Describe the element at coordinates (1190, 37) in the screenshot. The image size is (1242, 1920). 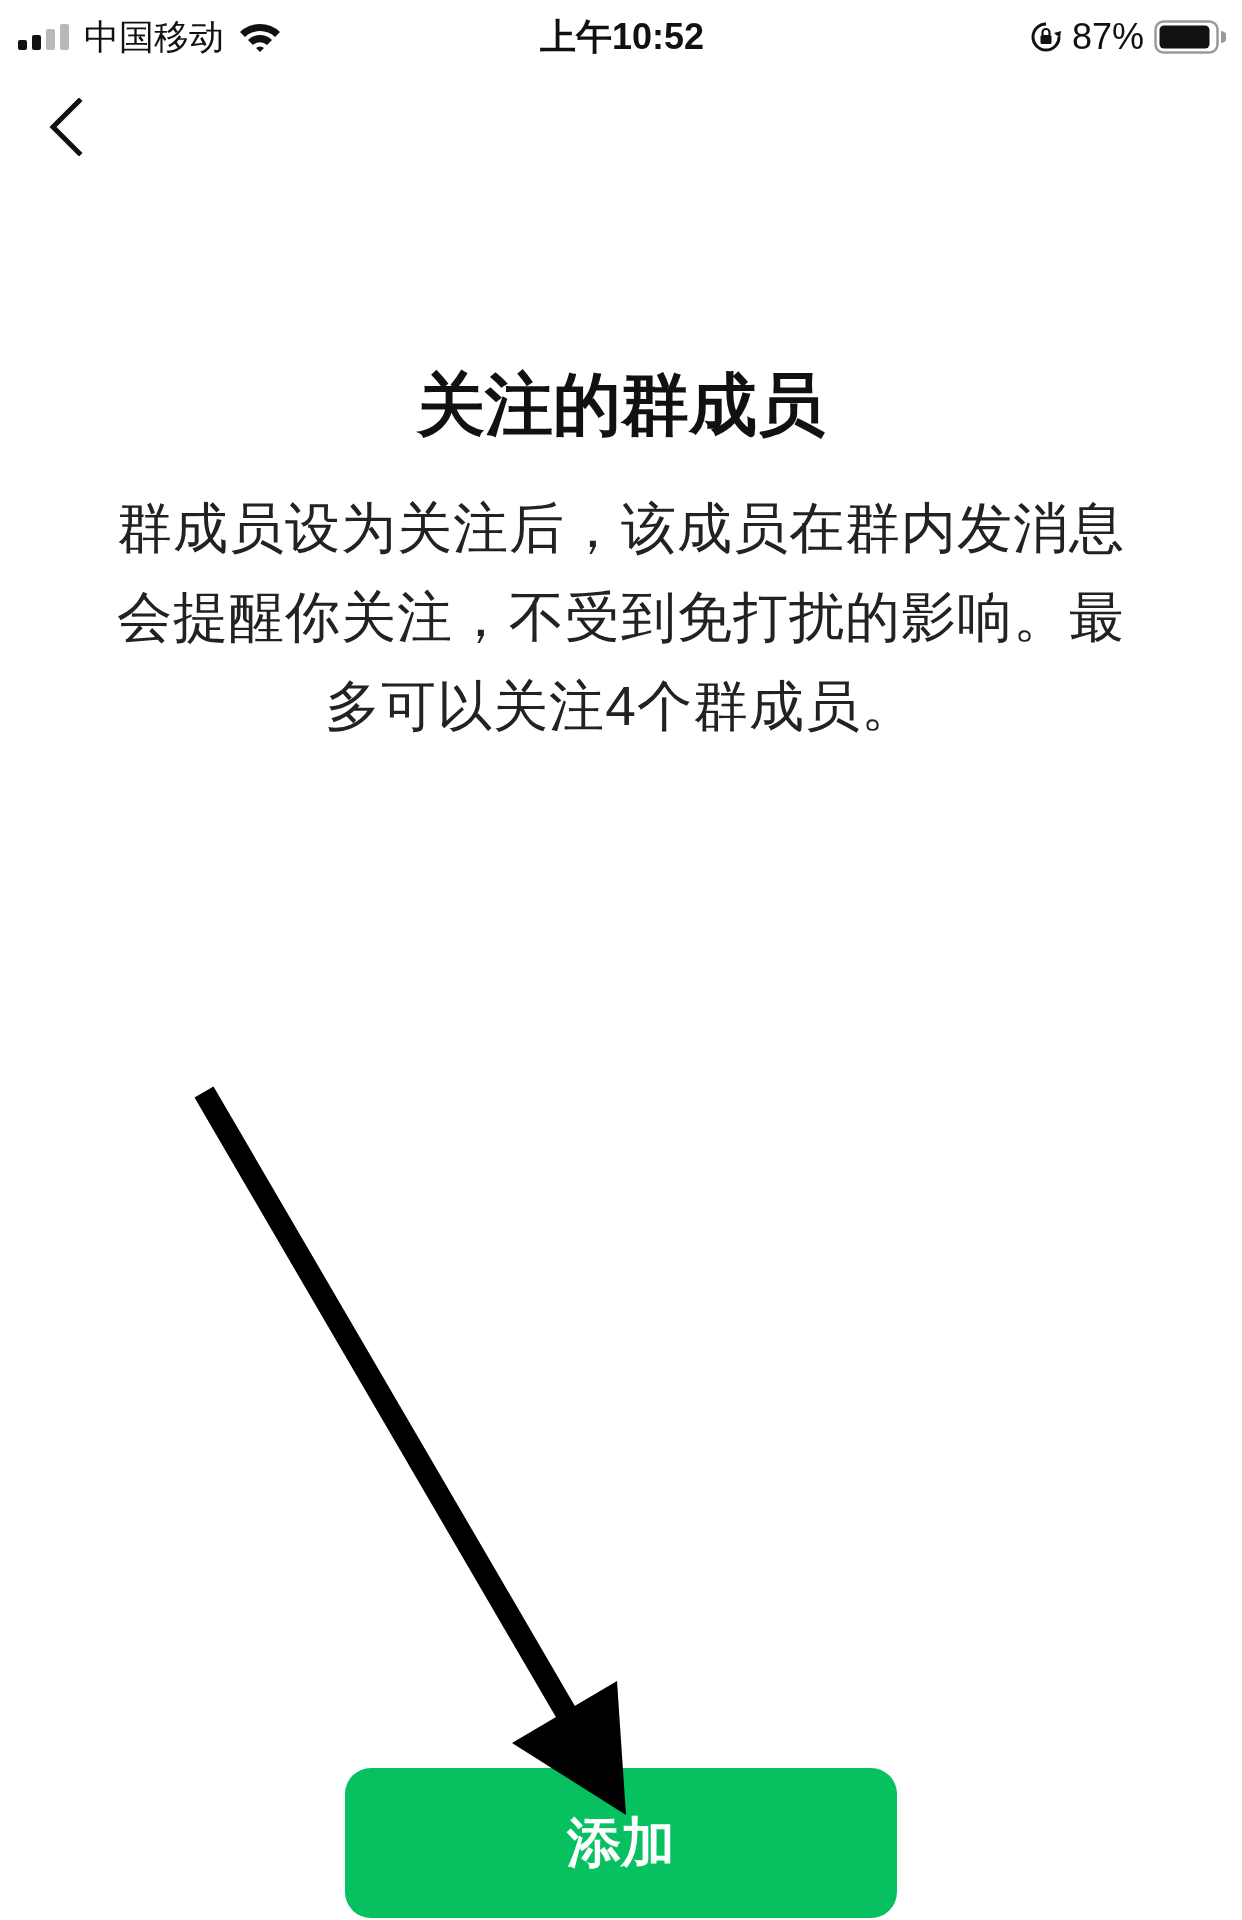
I see `battery-icon` at that location.